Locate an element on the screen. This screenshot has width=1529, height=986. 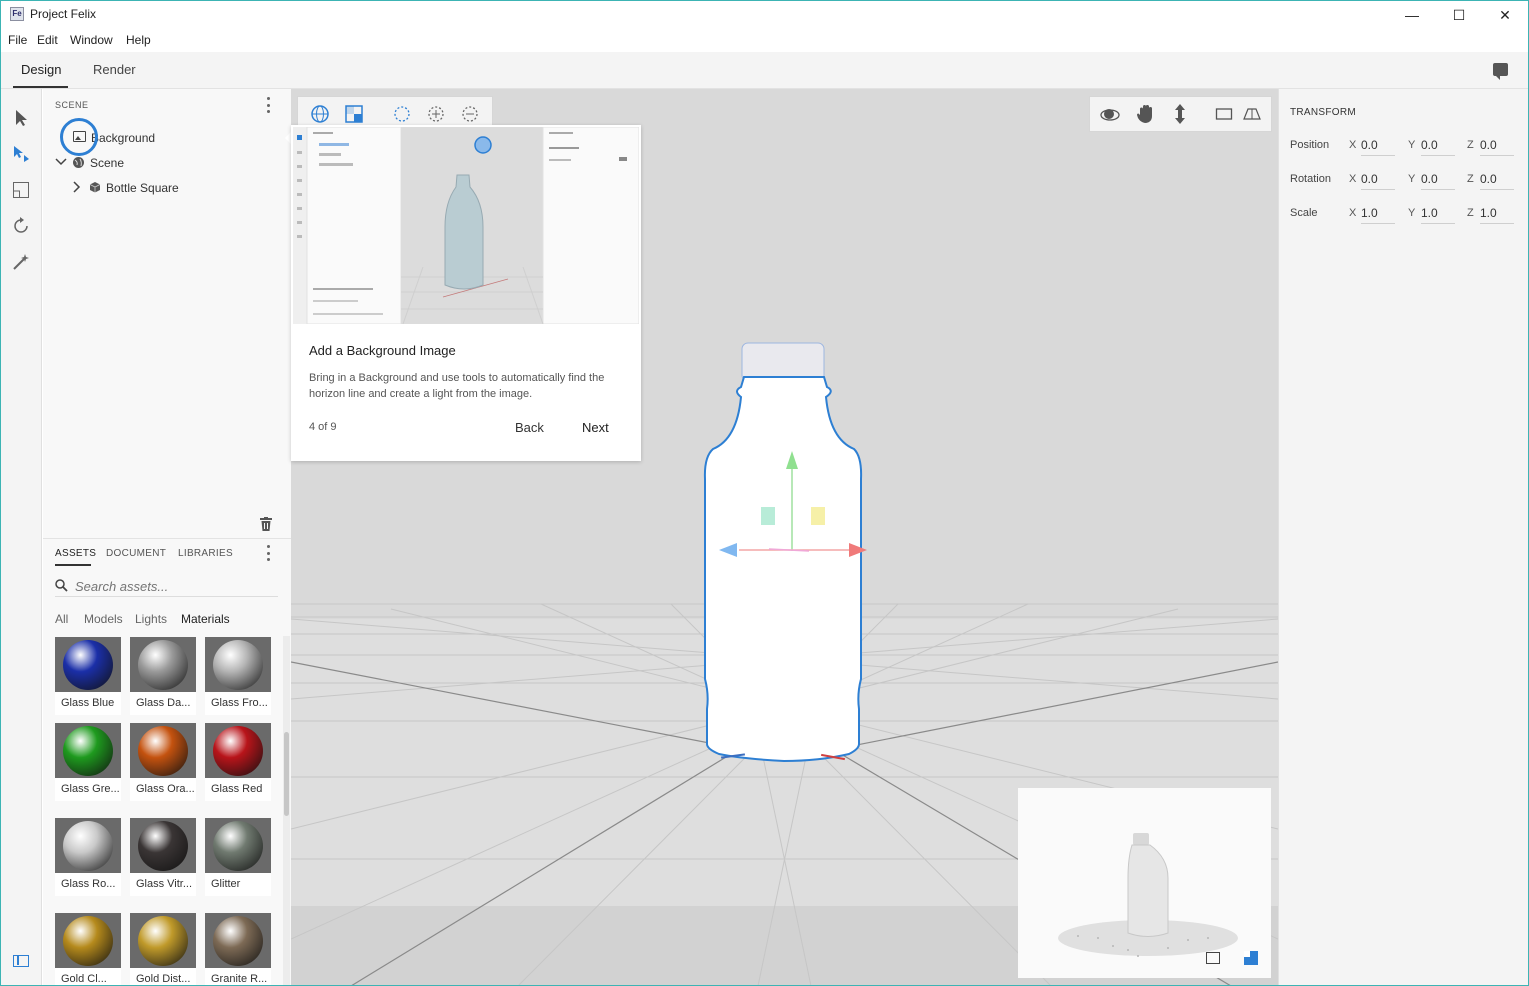
subtract-select-button is located at coordinates (470, 114).